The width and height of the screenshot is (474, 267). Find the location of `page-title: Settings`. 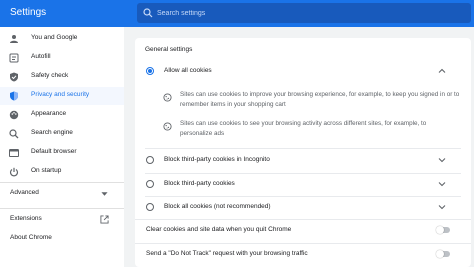

page-title: Settings is located at coordinates (28, 12).